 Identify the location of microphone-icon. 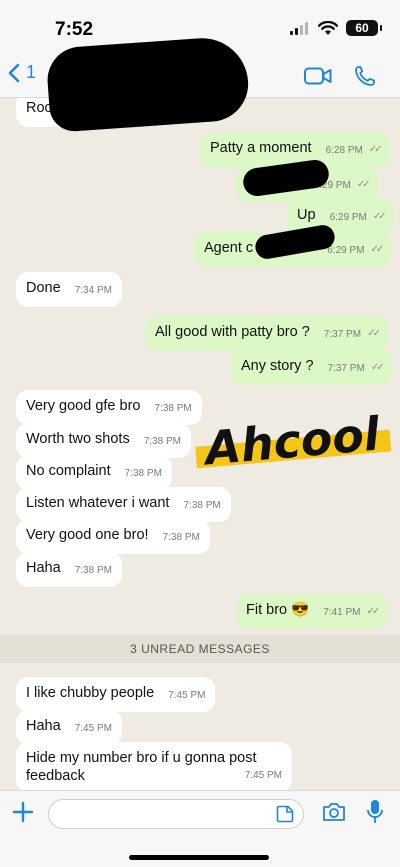
(375, 812).